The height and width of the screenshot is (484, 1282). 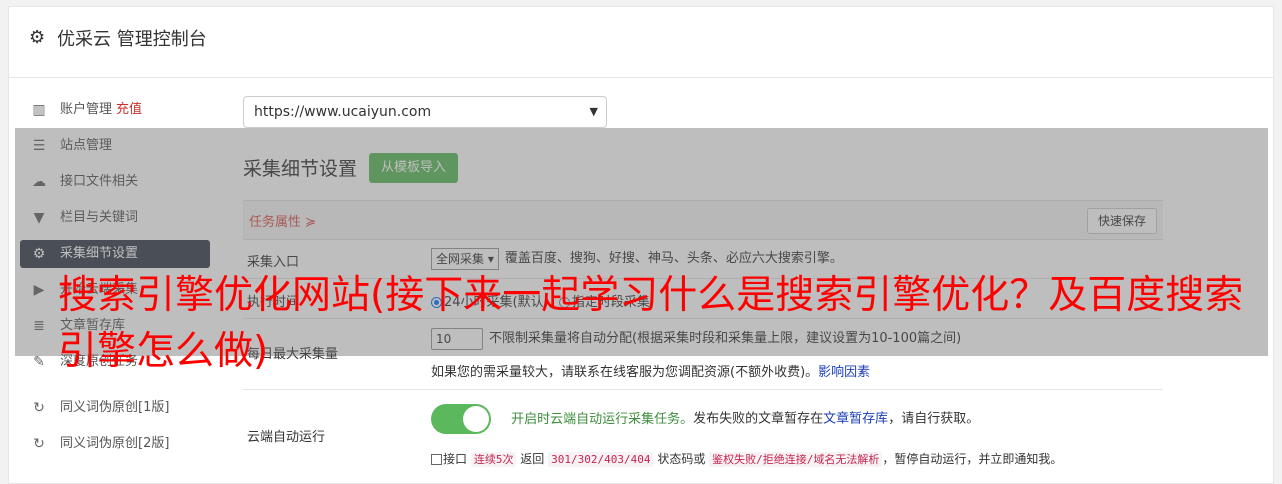 What do you see at coordinates (436, 459) in the screenshot?
I see `notify-checkbox` at bounding box center [436, 459].